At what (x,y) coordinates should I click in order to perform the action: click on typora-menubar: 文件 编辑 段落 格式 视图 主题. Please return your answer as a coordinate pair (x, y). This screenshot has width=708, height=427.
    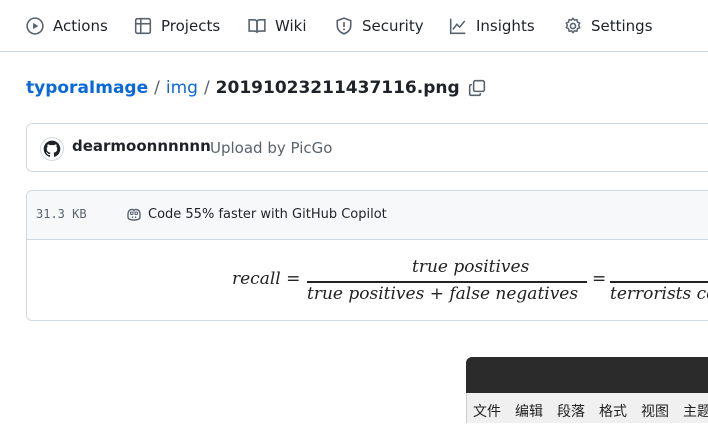
    Looking at the image, I should click on (587, 408).